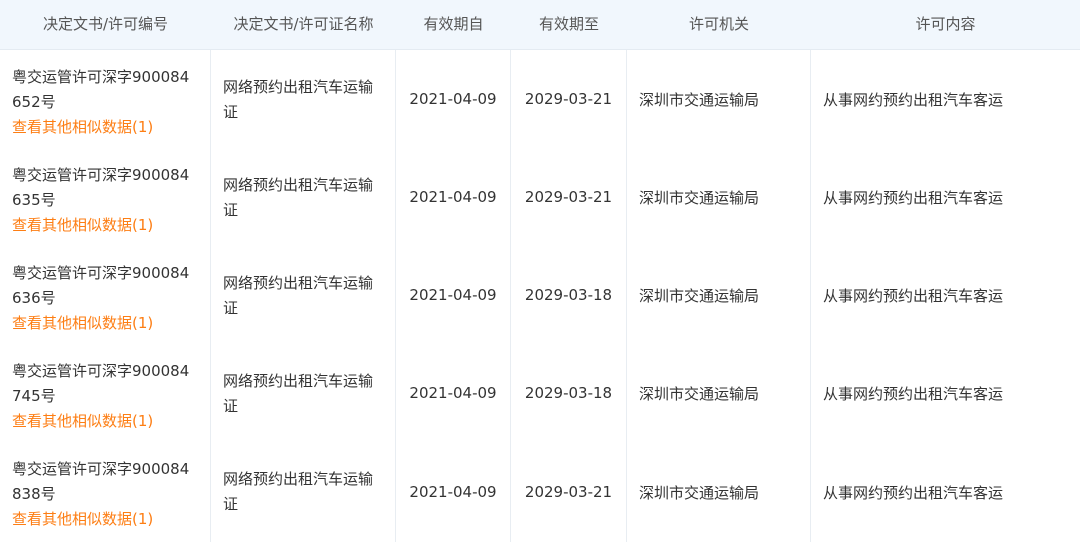  I want to click on header-valid-from: 有效期自, so click(453, 24).